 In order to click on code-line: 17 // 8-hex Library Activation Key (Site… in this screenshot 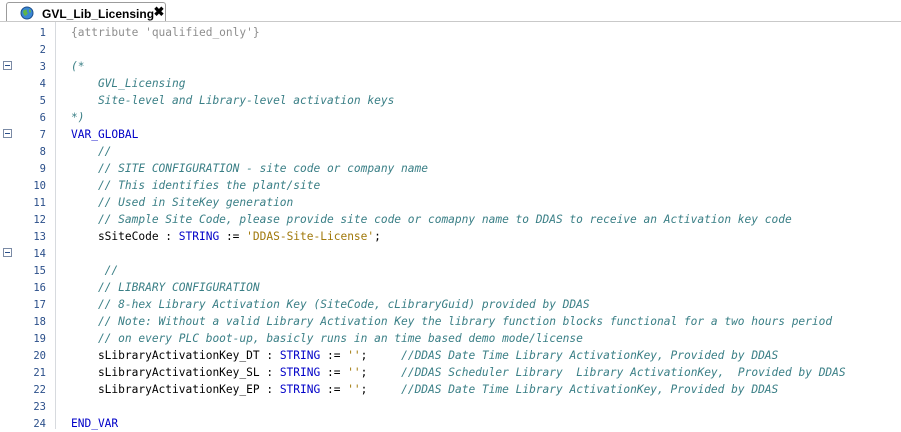, I will do `click(450, 304)`.